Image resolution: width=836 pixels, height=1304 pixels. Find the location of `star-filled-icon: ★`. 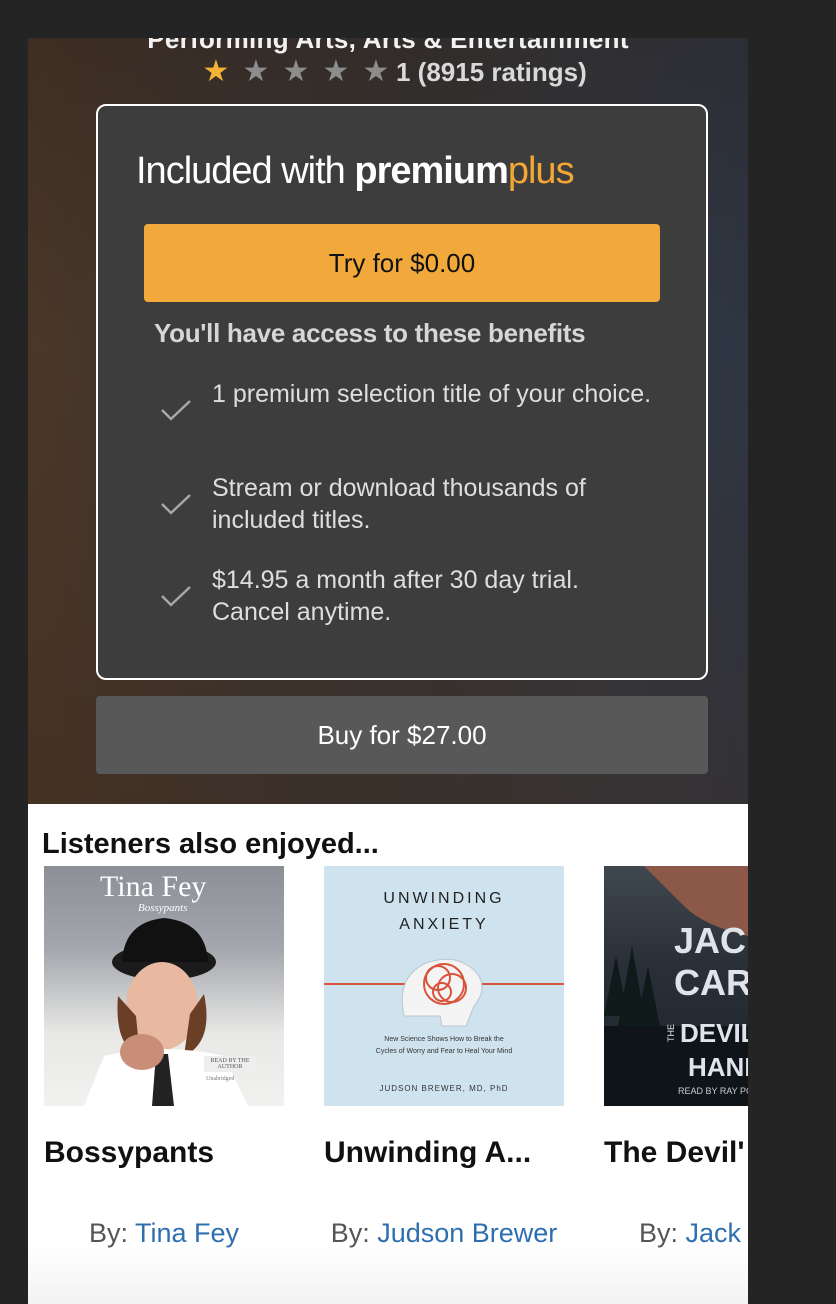

star-filled-icon: ★ is located at coordinates (216, 71).